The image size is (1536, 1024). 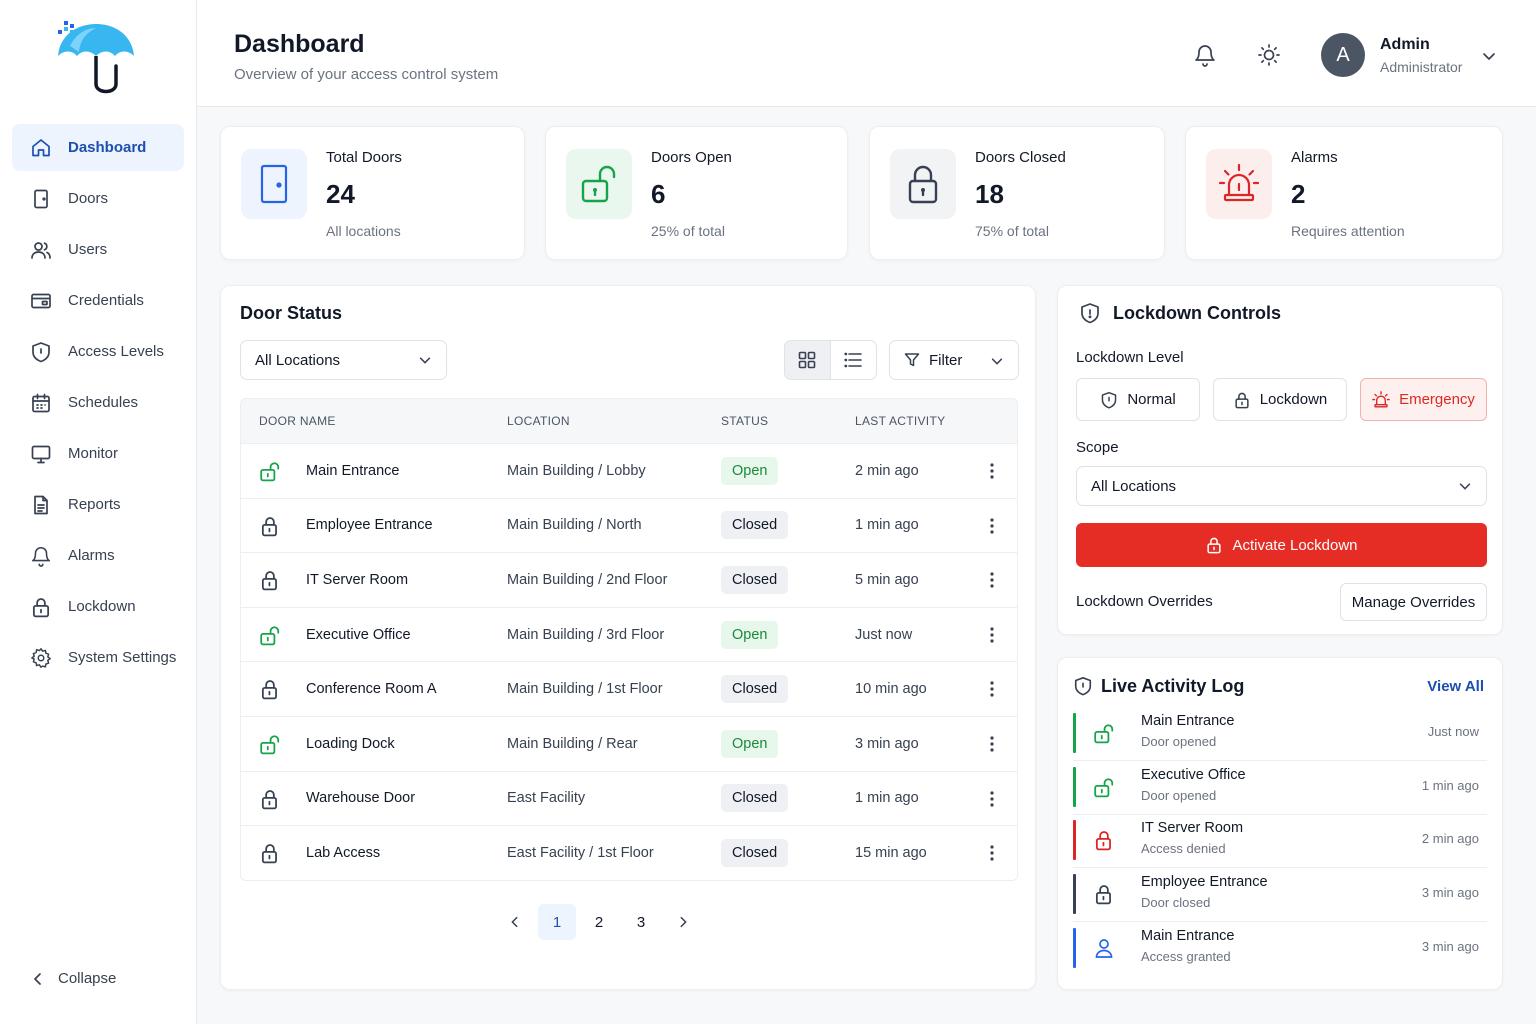 What do you see at coordinates (1205, 55) in the screenshot?
I see `notifications-bell-icon` at bounding box center [1205, 55].